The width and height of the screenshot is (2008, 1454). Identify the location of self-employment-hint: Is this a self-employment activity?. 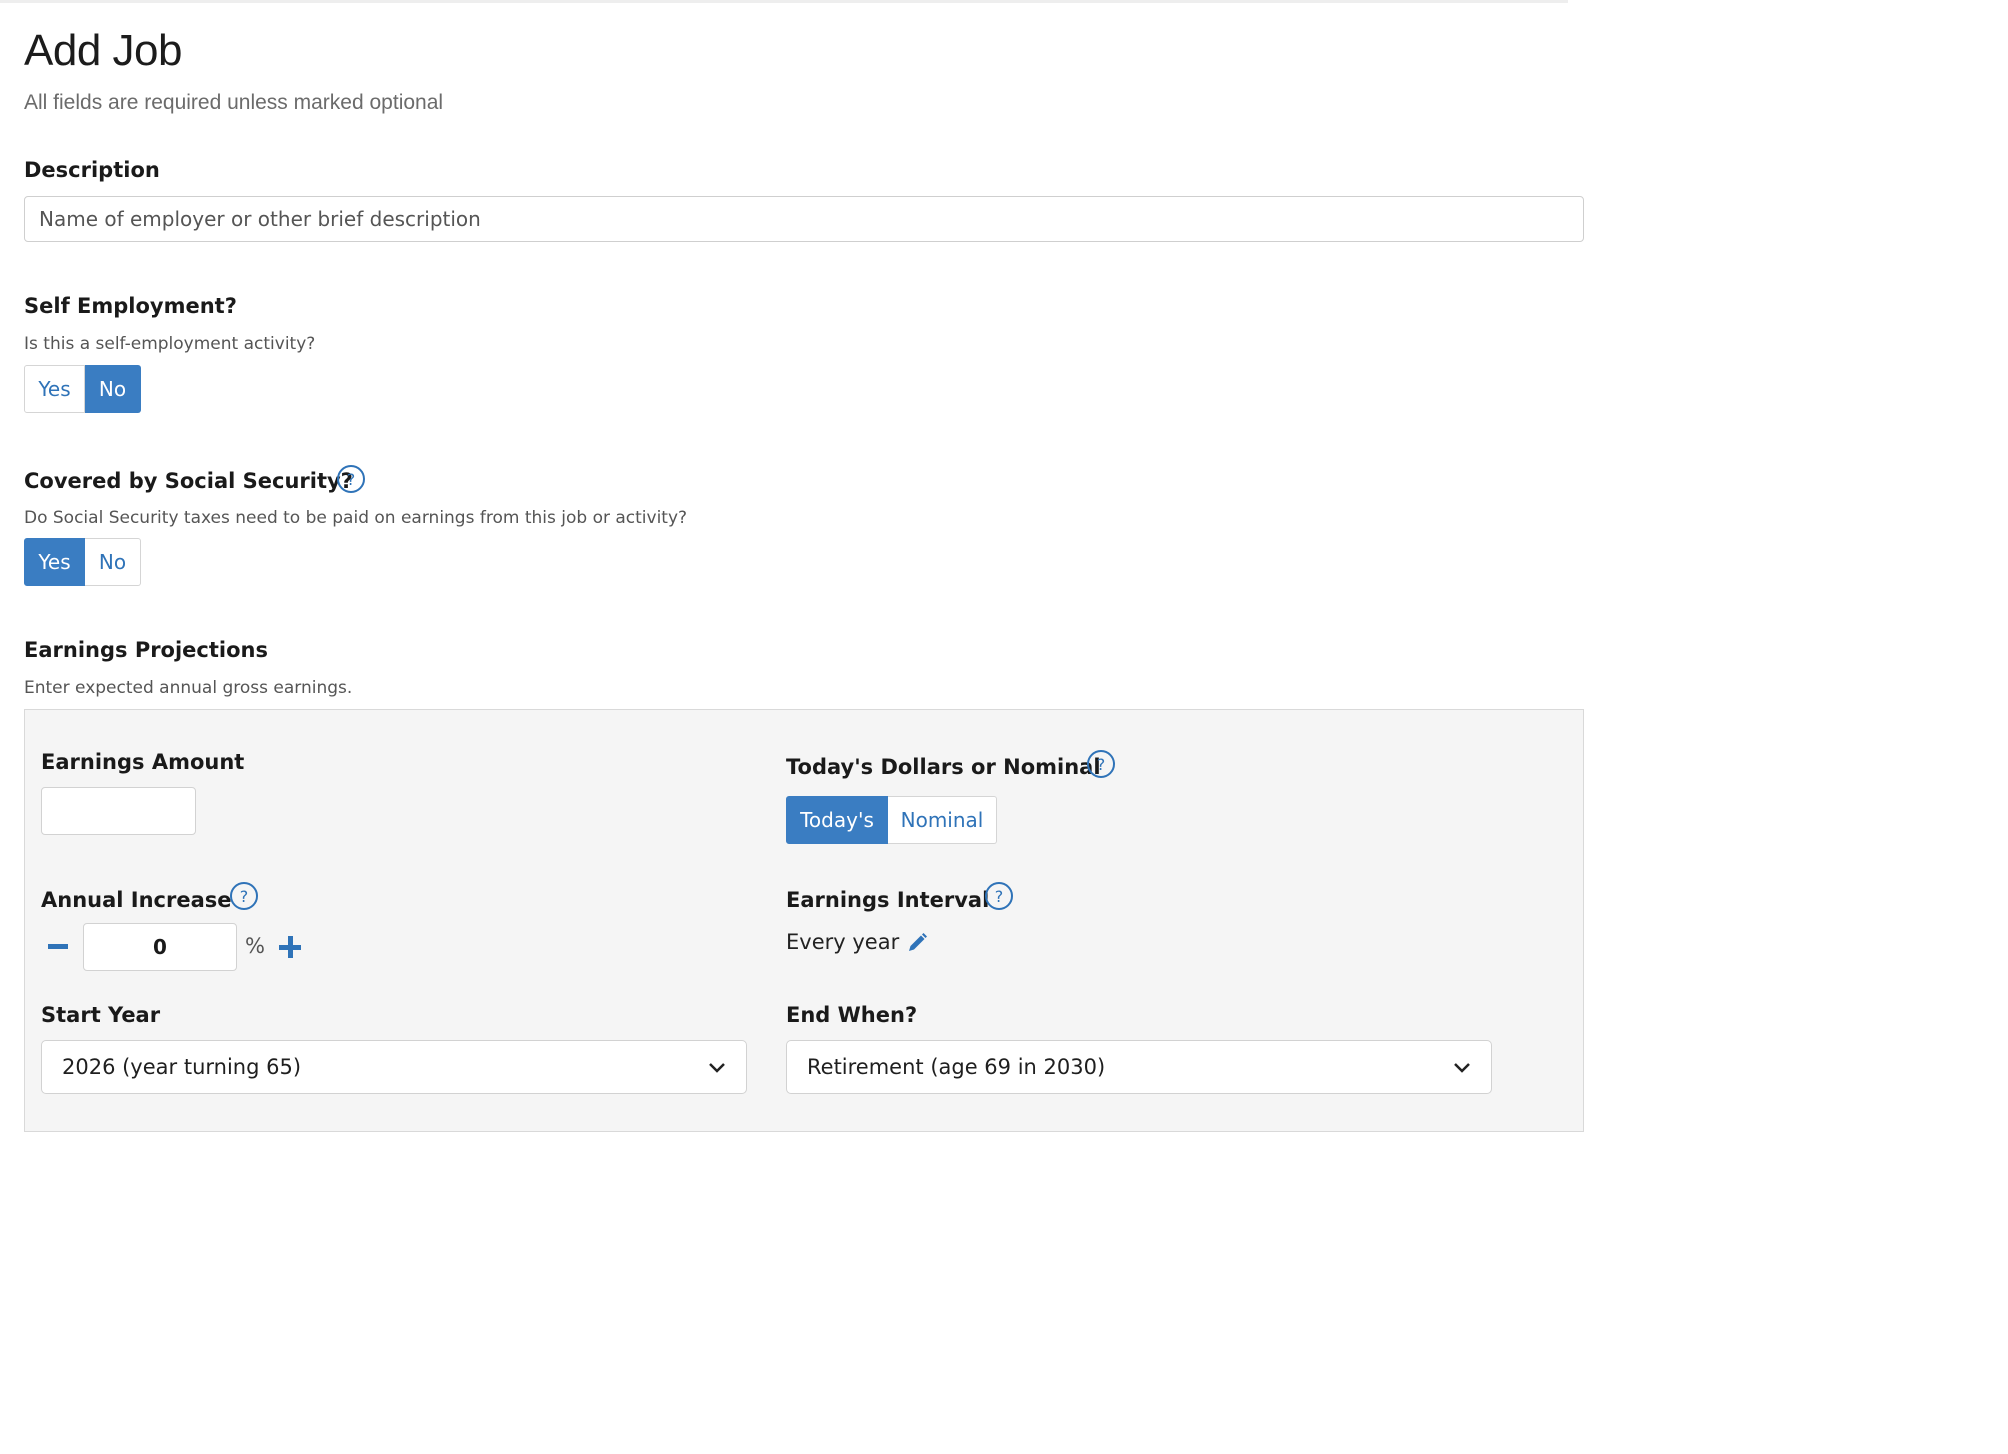
(170, 344).